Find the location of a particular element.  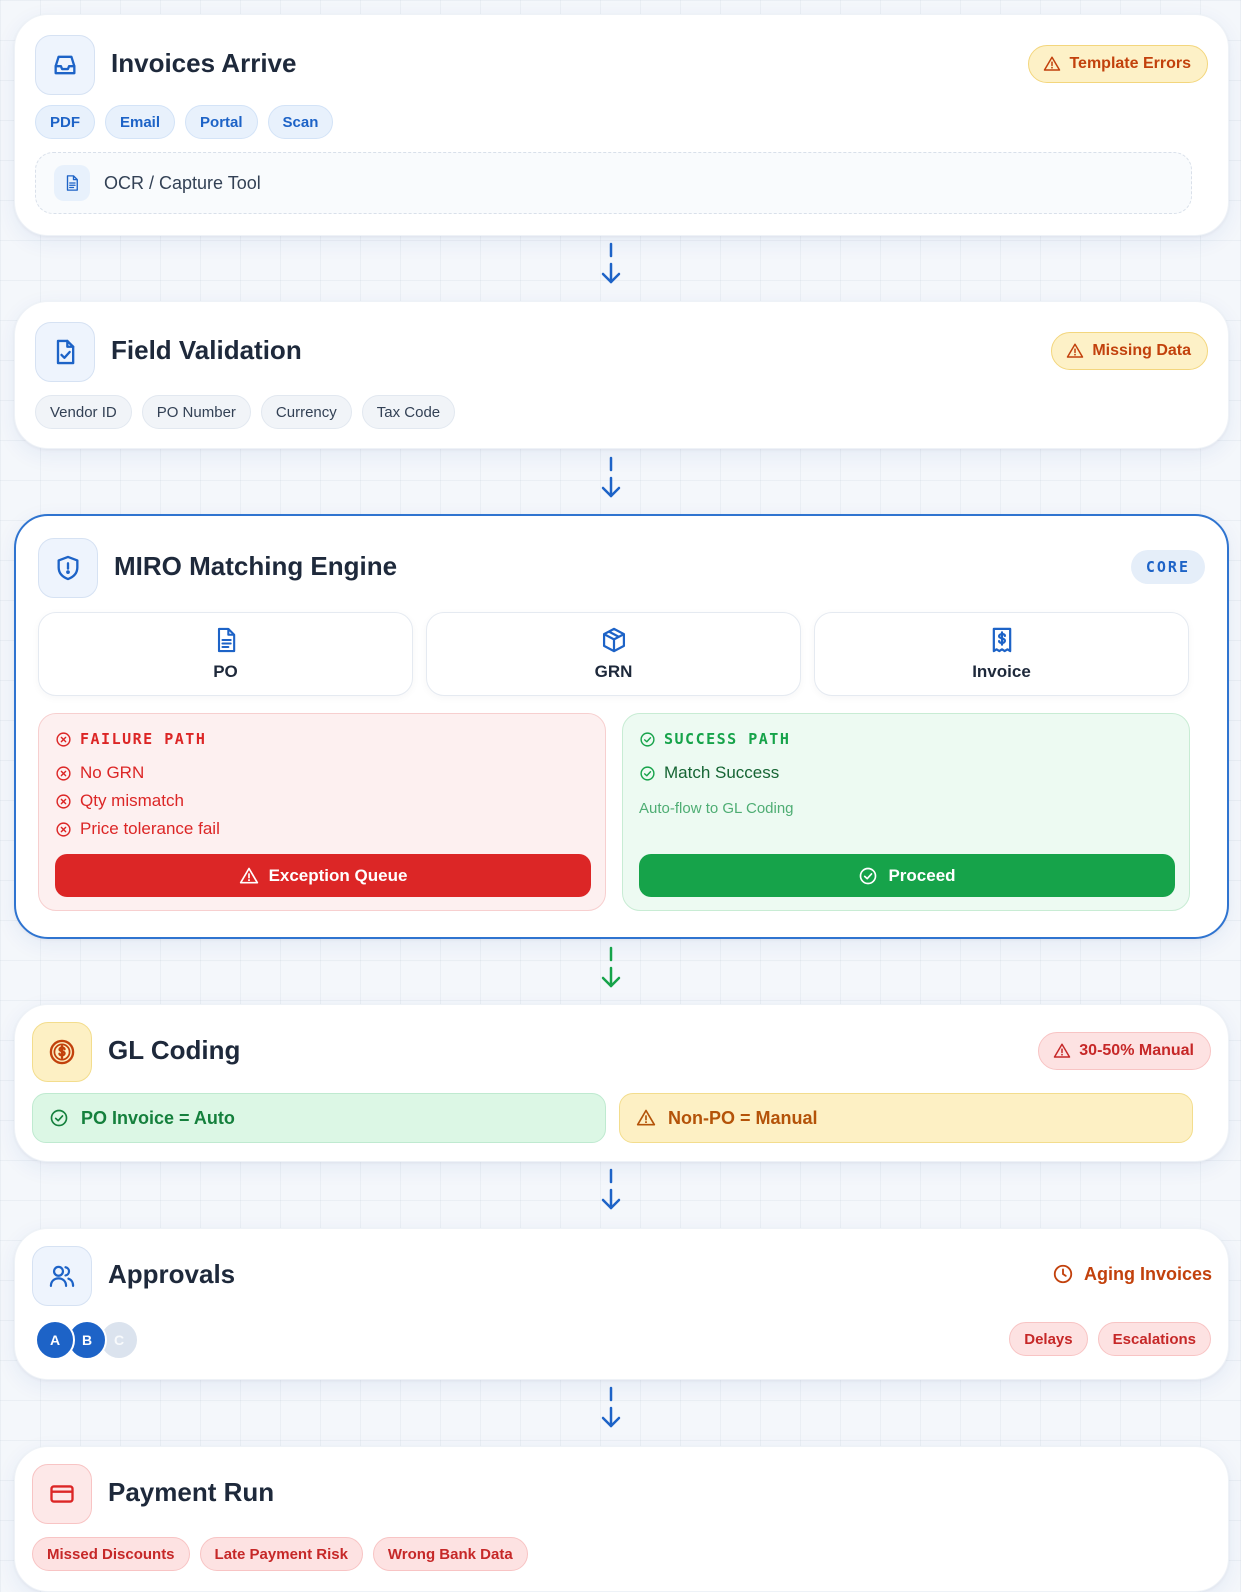

success-note: Auto-flow to GL Coding is located at coordinates (716, 808).